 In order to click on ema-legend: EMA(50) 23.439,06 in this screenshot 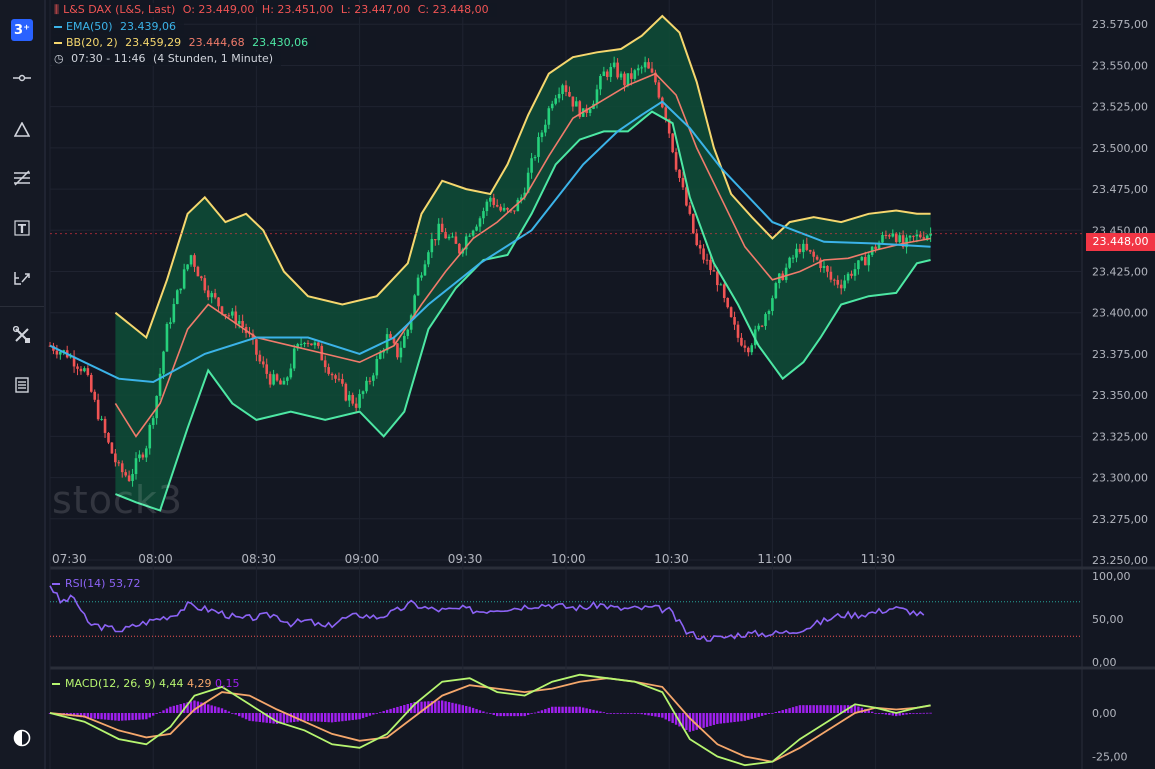, I will do `click(118, 27)`.